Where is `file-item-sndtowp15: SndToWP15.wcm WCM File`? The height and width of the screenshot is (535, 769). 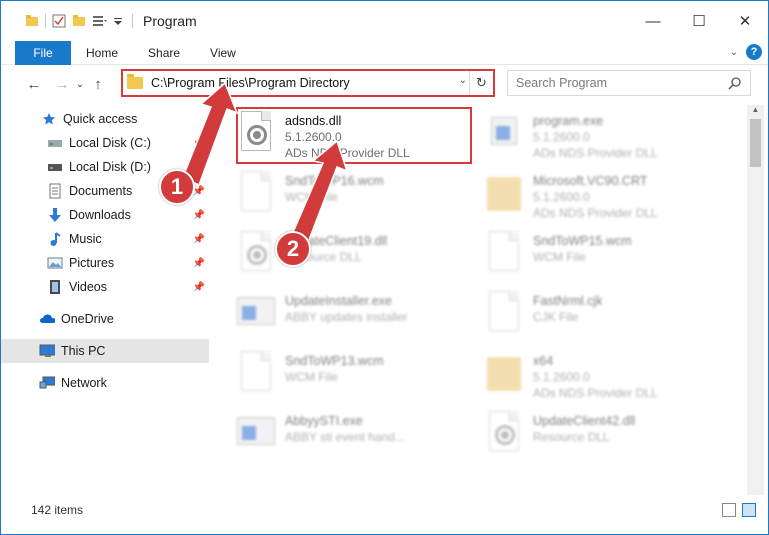
file-item-sndtowp15: SndToWP15.wcm WCM File is located at coordinates (581, 255).